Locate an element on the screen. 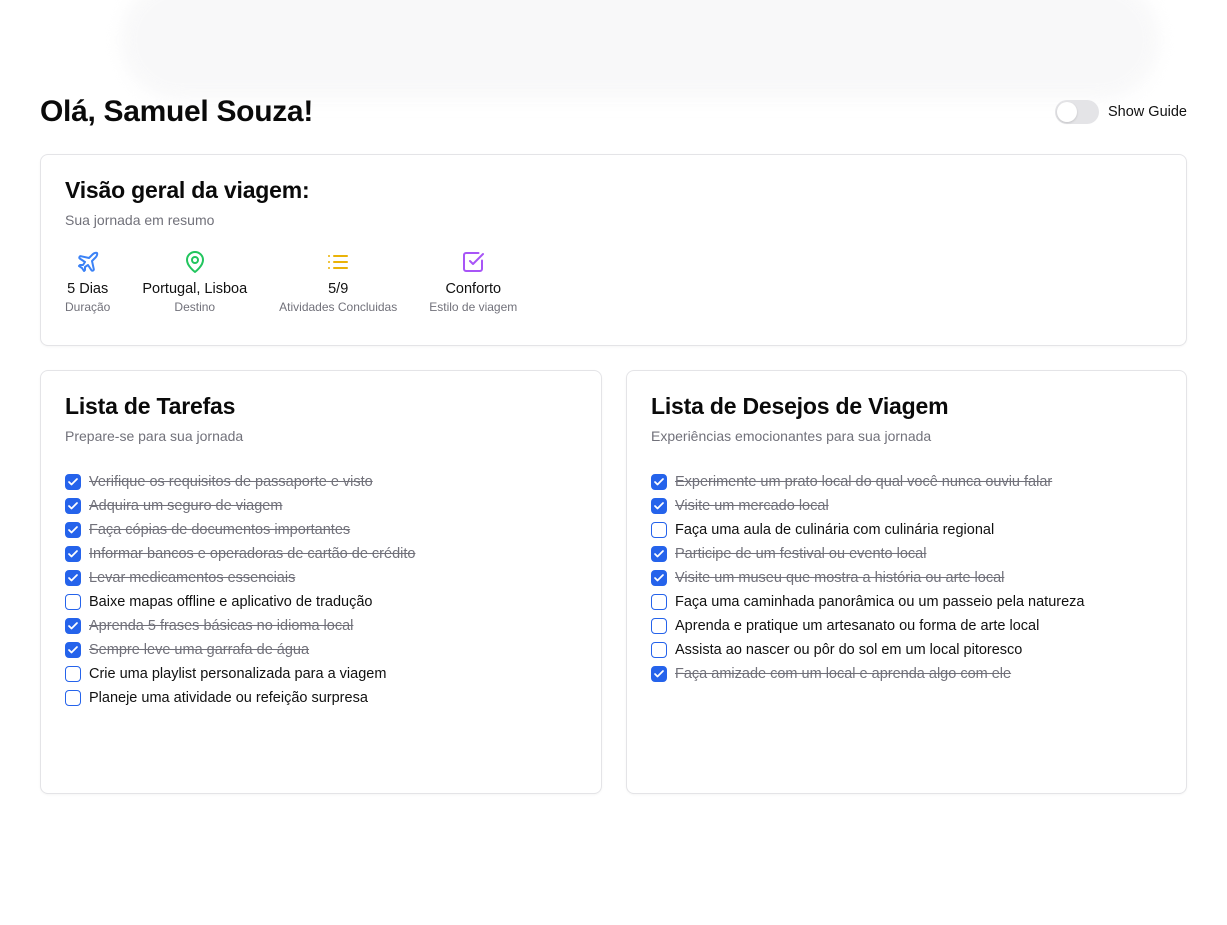 The width and height of the screenshot is (1227, 925). checklist-item: Faça cópias de documentos importantes is located at coordinates (321, 530).